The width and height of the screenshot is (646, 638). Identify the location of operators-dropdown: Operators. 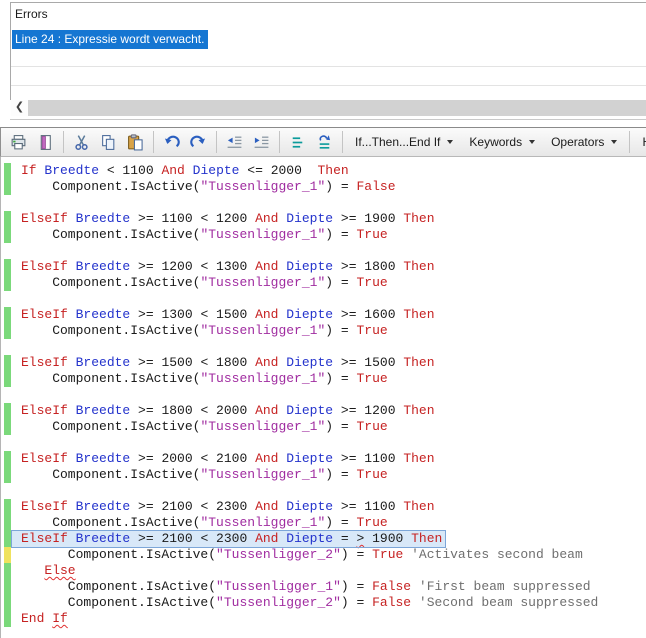
(584, 142).